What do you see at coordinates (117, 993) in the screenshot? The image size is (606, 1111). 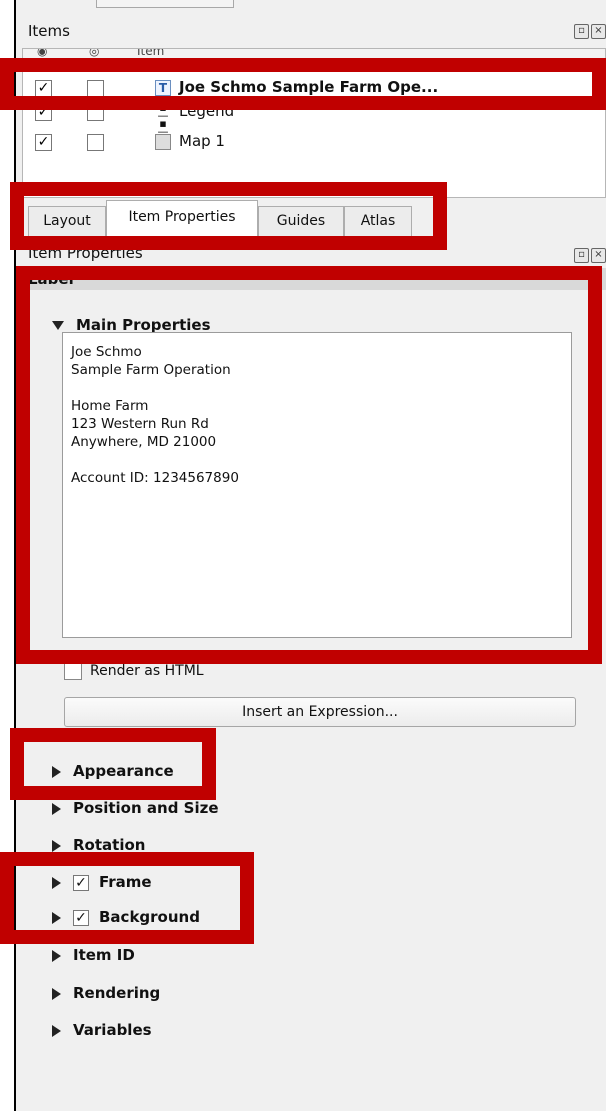 I see `section-rendering-title: Rendering` at bounding box center [117, 993].